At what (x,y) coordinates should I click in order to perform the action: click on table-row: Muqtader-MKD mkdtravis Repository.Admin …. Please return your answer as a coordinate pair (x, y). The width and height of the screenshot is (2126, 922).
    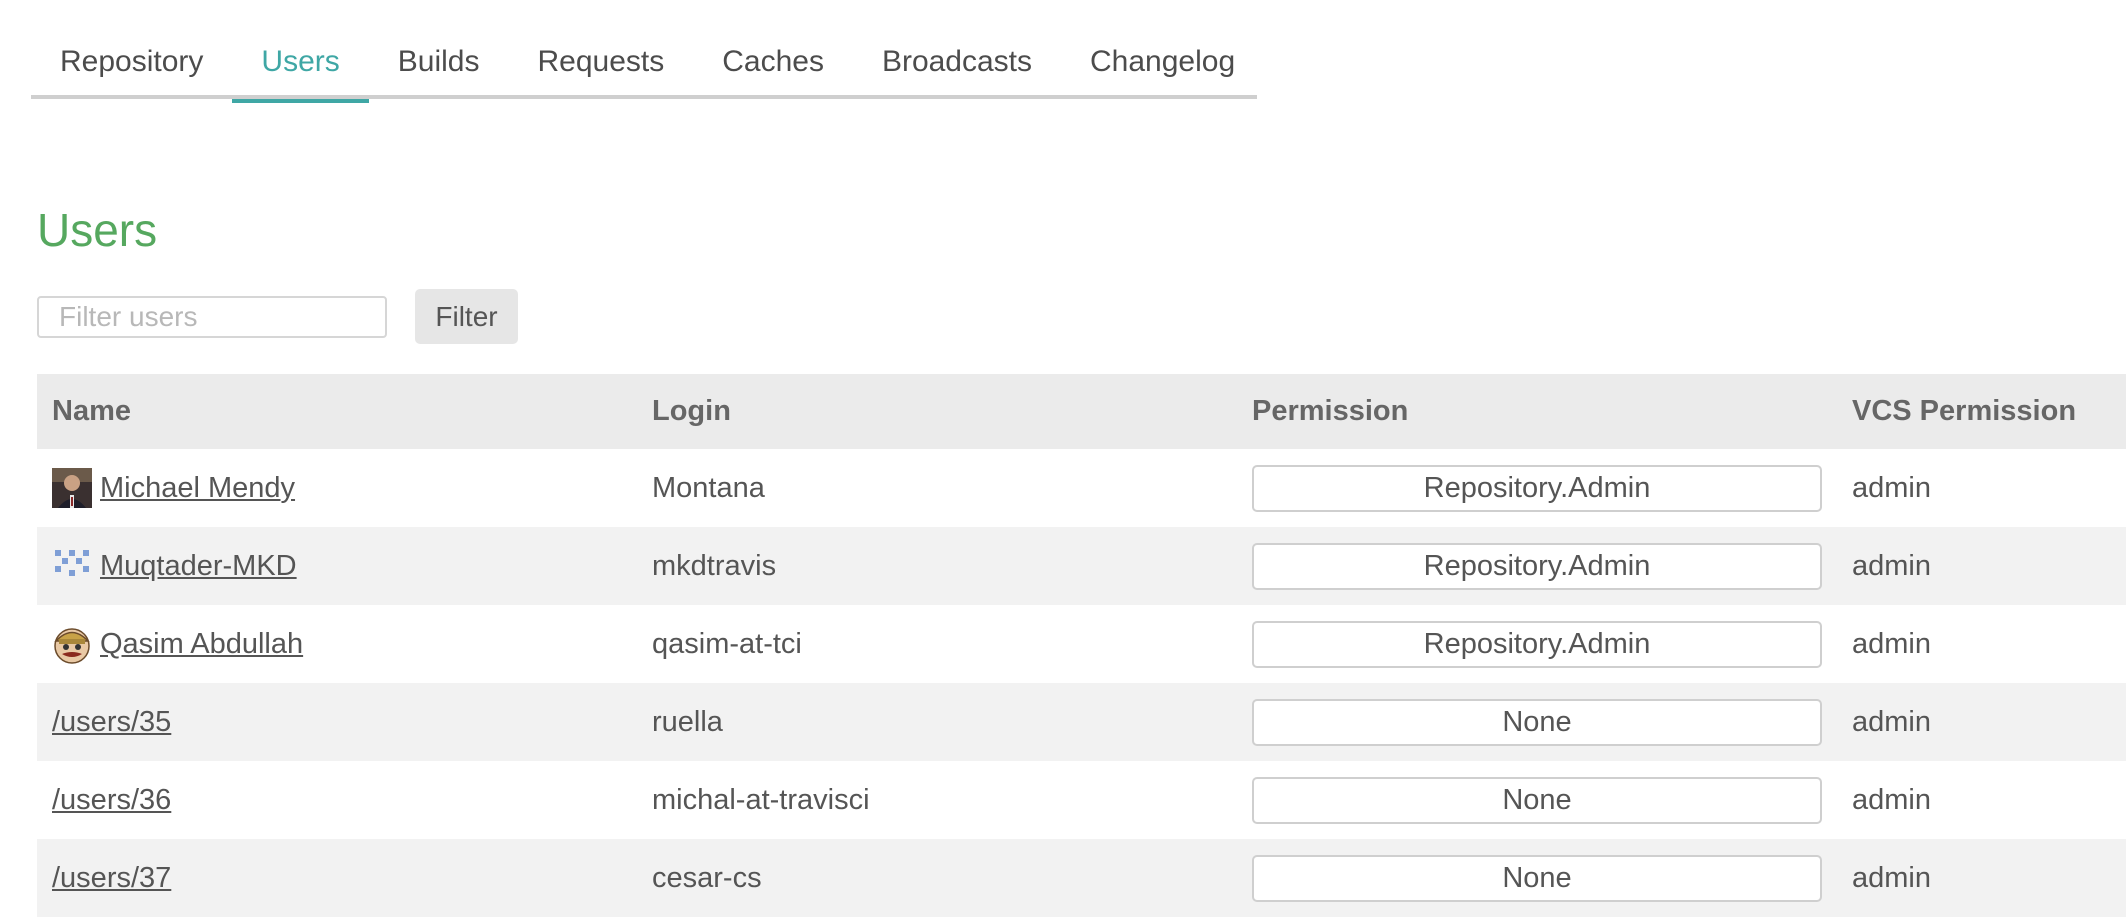
    Looking at the image, I should click on (1081, 566).